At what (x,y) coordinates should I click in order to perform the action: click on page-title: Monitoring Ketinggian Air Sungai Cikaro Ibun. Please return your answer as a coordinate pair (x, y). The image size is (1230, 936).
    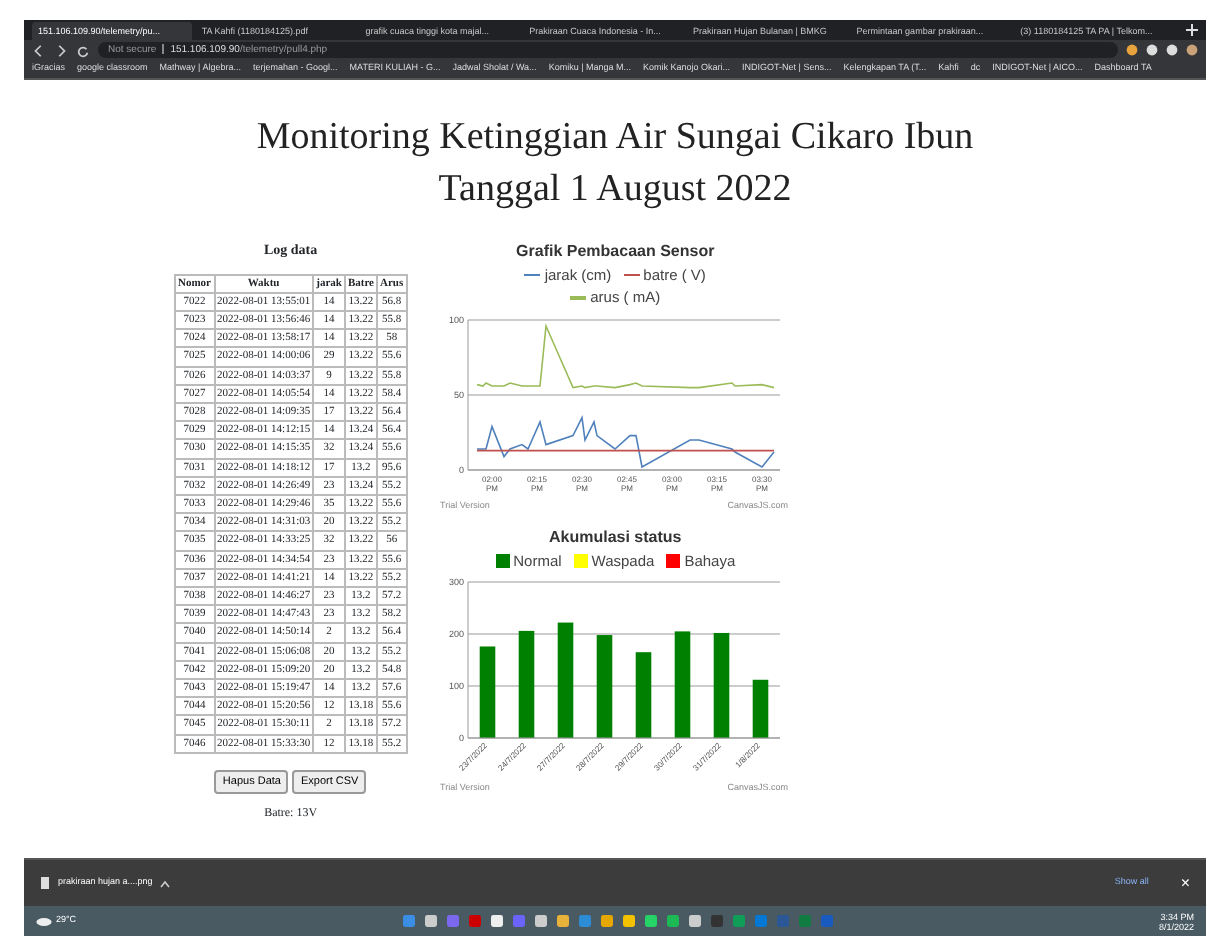
    Looking at the image, I should click on (615, 138).